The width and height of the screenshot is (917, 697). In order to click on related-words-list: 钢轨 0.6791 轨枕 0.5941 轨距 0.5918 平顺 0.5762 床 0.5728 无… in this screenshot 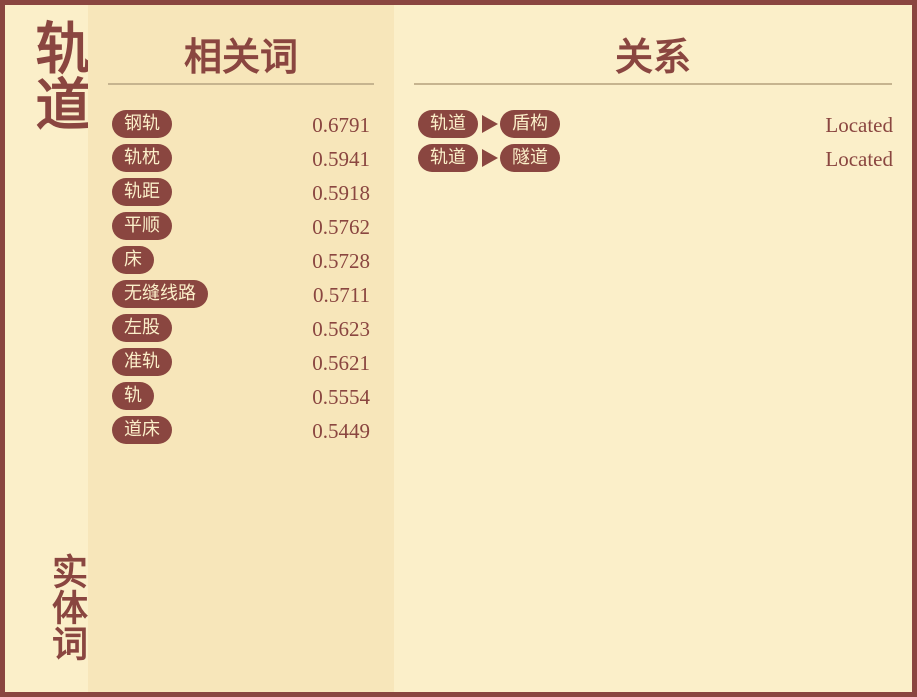, I will do `click(241, 279)`.